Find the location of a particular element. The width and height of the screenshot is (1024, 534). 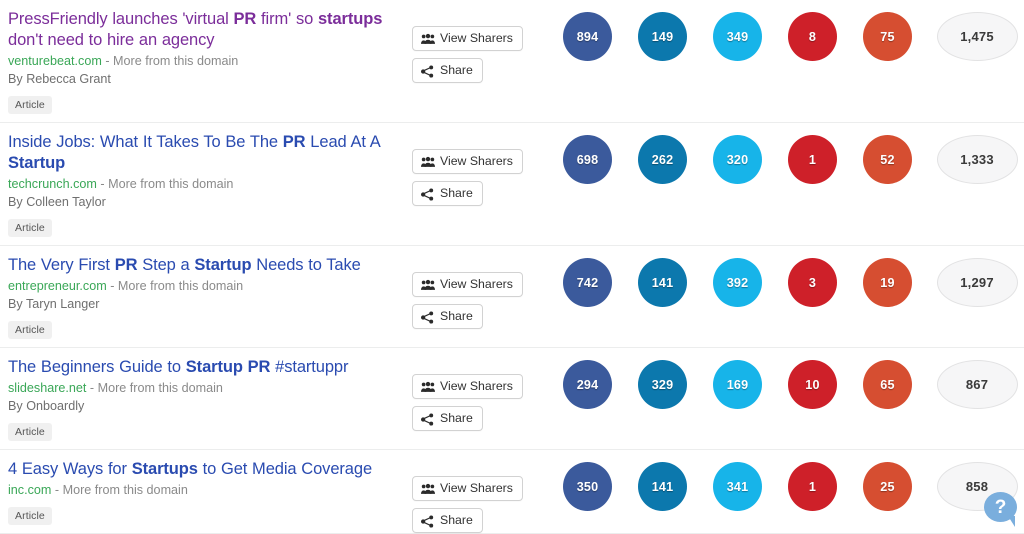

domain-link: techcrunch.com is located at coordinates (52, 184).